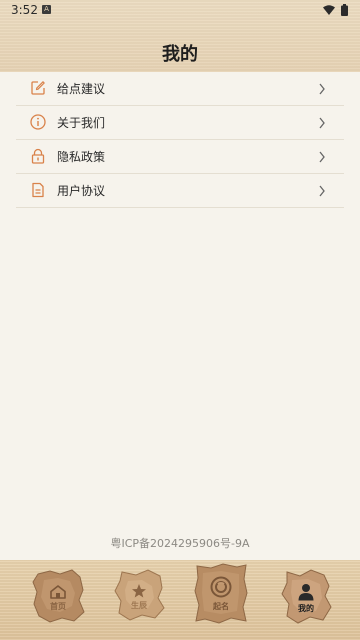 The image size is (360, 640). What do you see at coordinates (180, 191) in the screenshot?
I see `menu-item-agreement: 用户协议` at bounding box center [180, 191].